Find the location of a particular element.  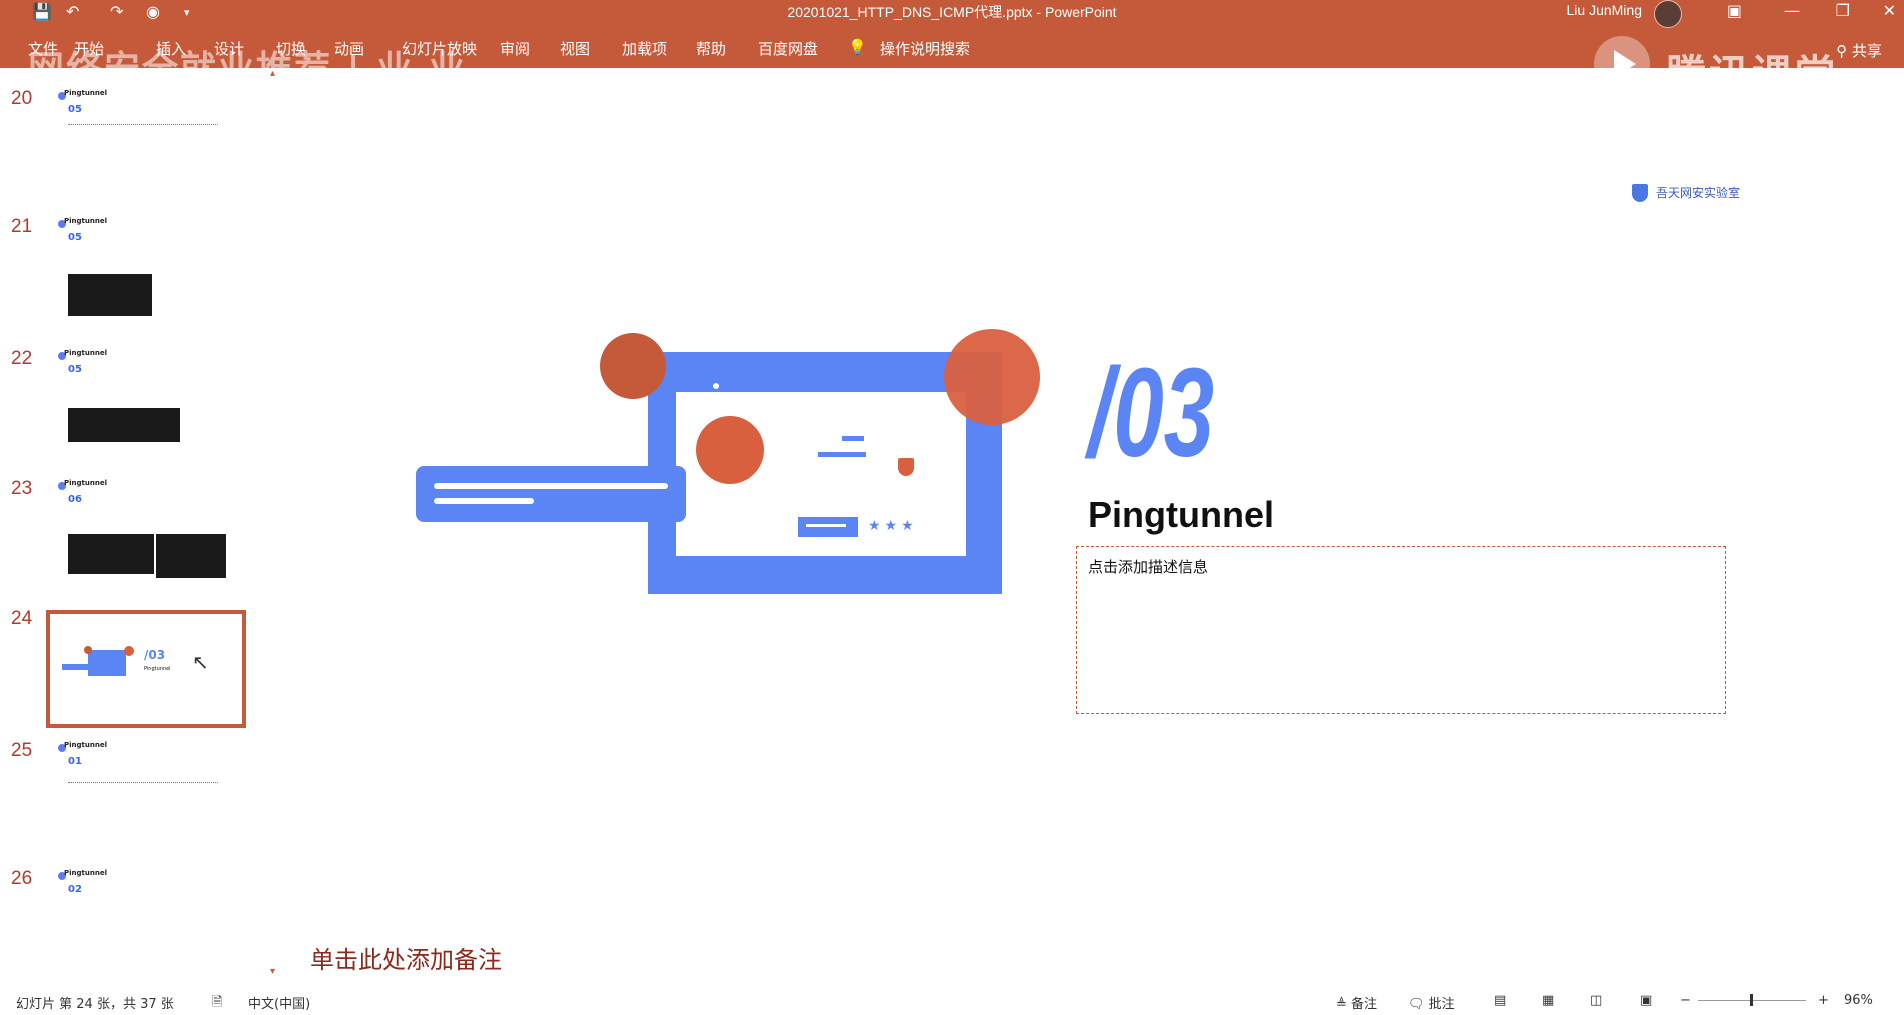

slide-counter: 幻灯片 第 24 张，共 37 张 is located at coordinates (95, 1004).